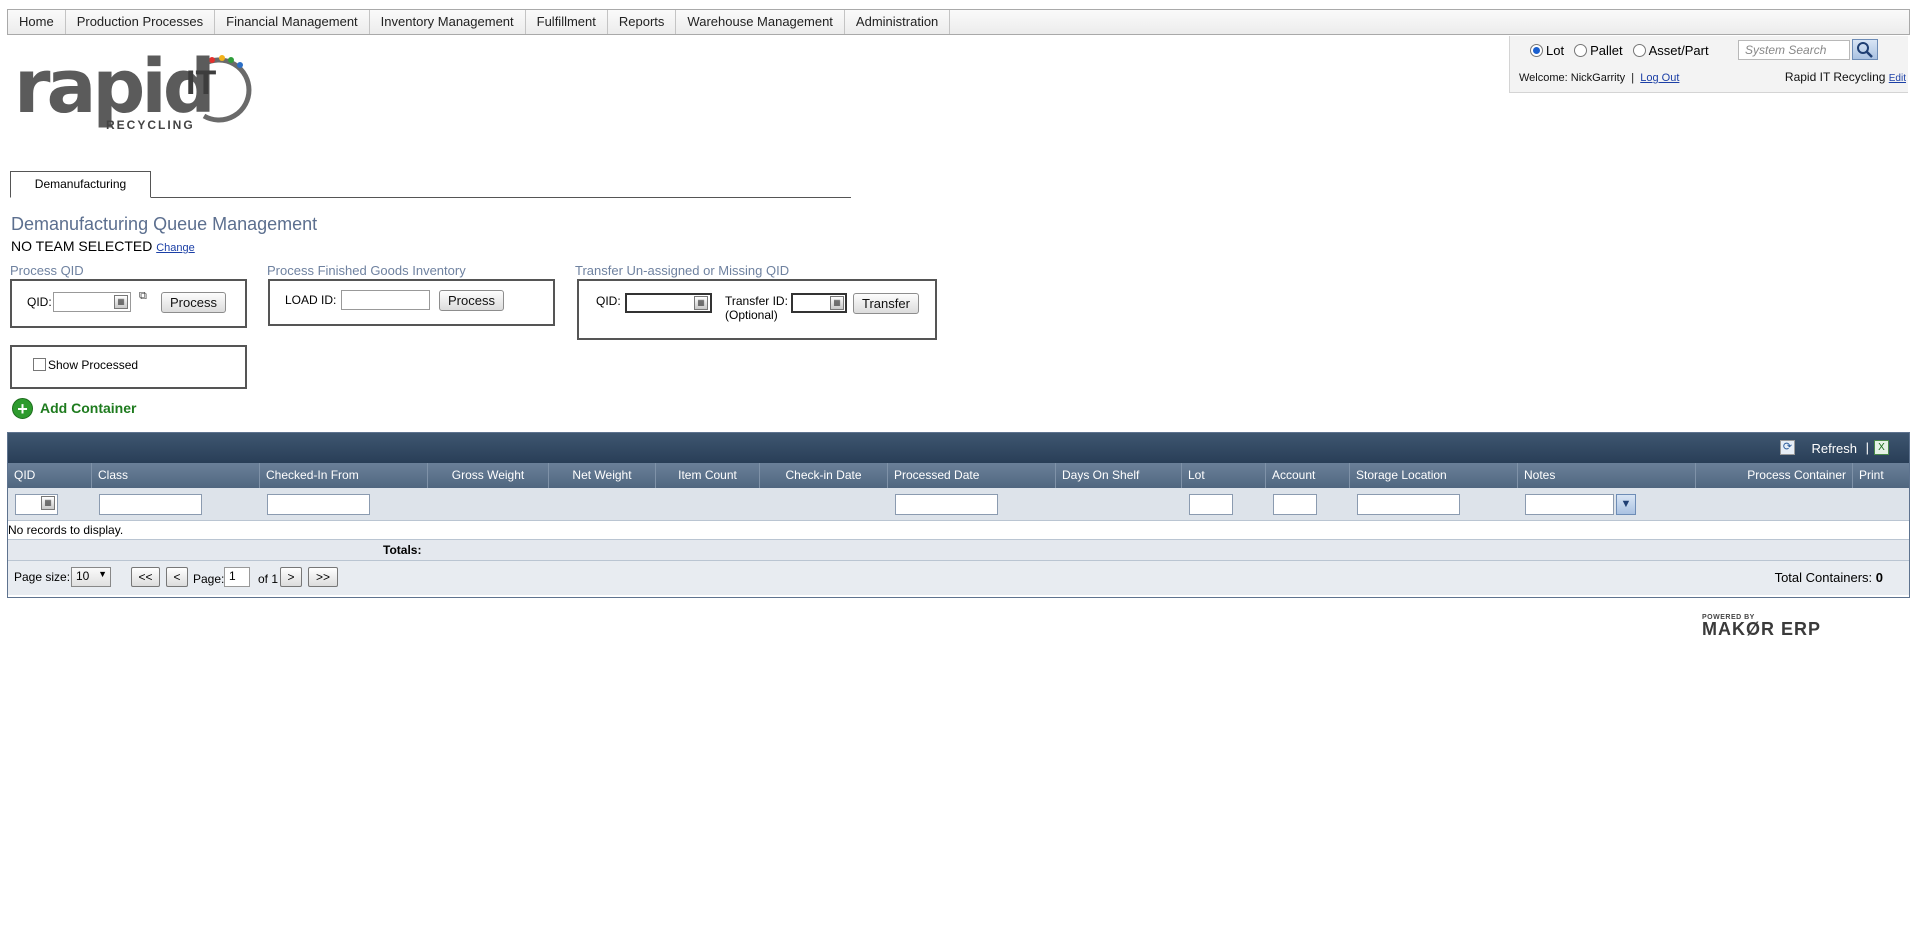 The image size is (1916, 939). I want to click on radio-pallet-button, so click(1581, 50).